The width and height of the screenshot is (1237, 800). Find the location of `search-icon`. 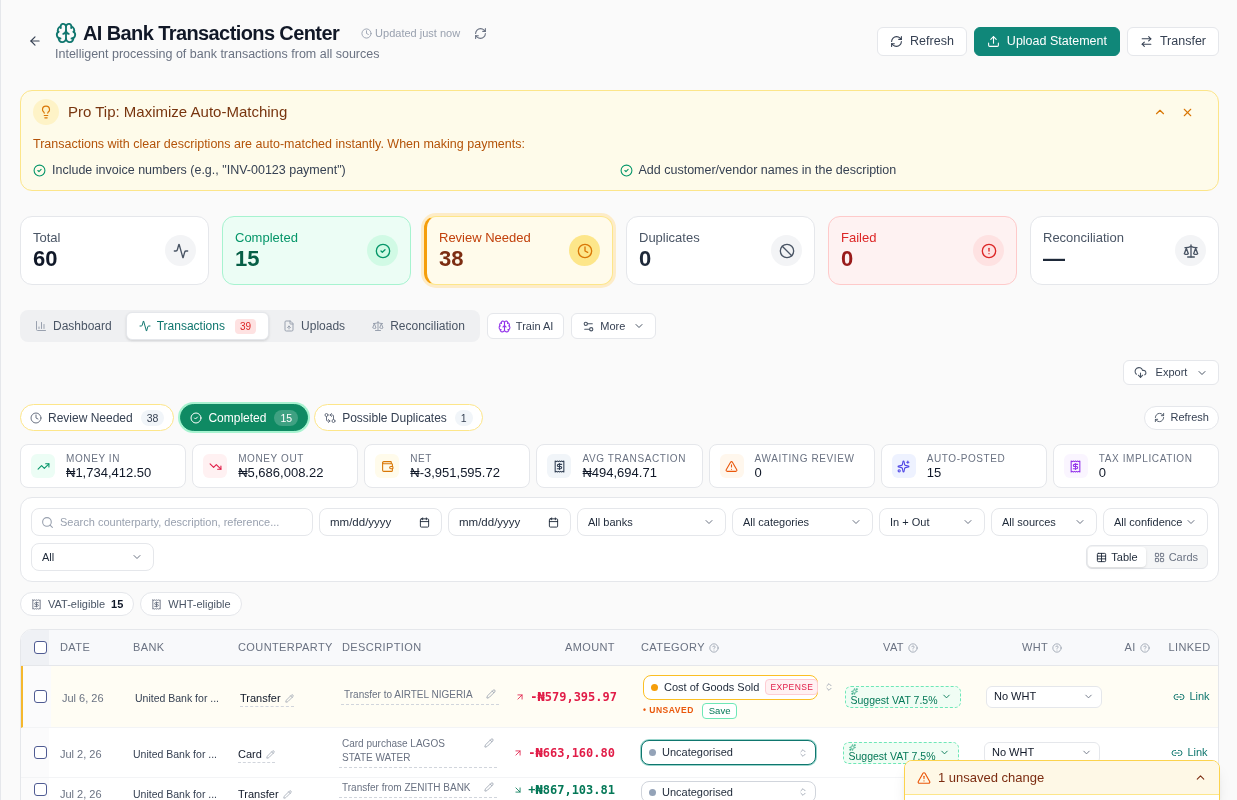

search-icon is located at coordinates (47, 522).